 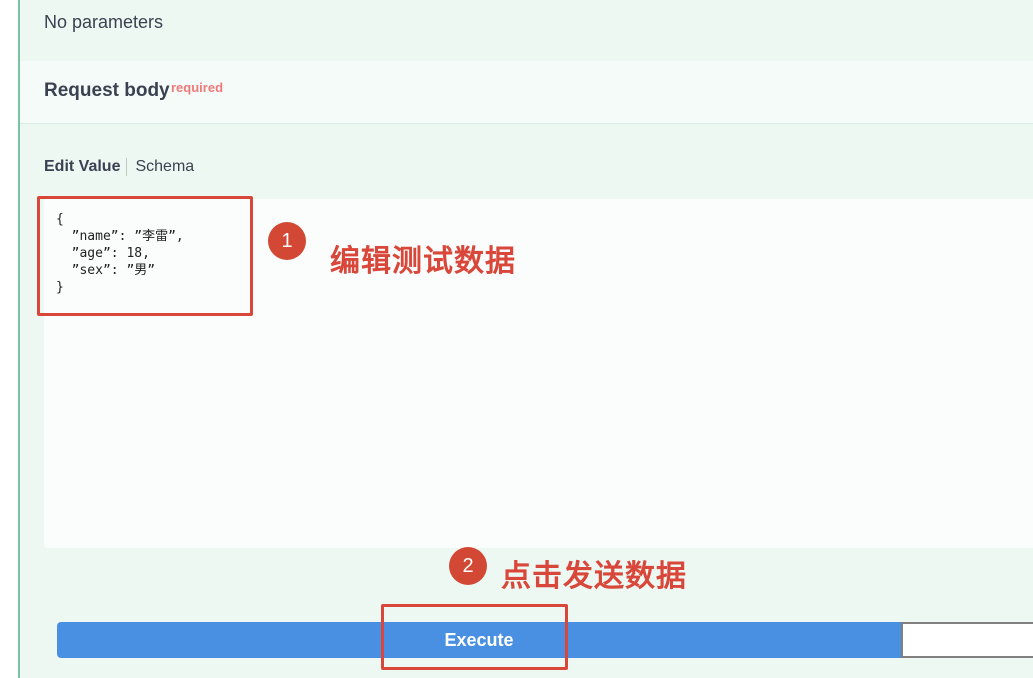 I want to click on tab-divider, so click(x=127, y=167).